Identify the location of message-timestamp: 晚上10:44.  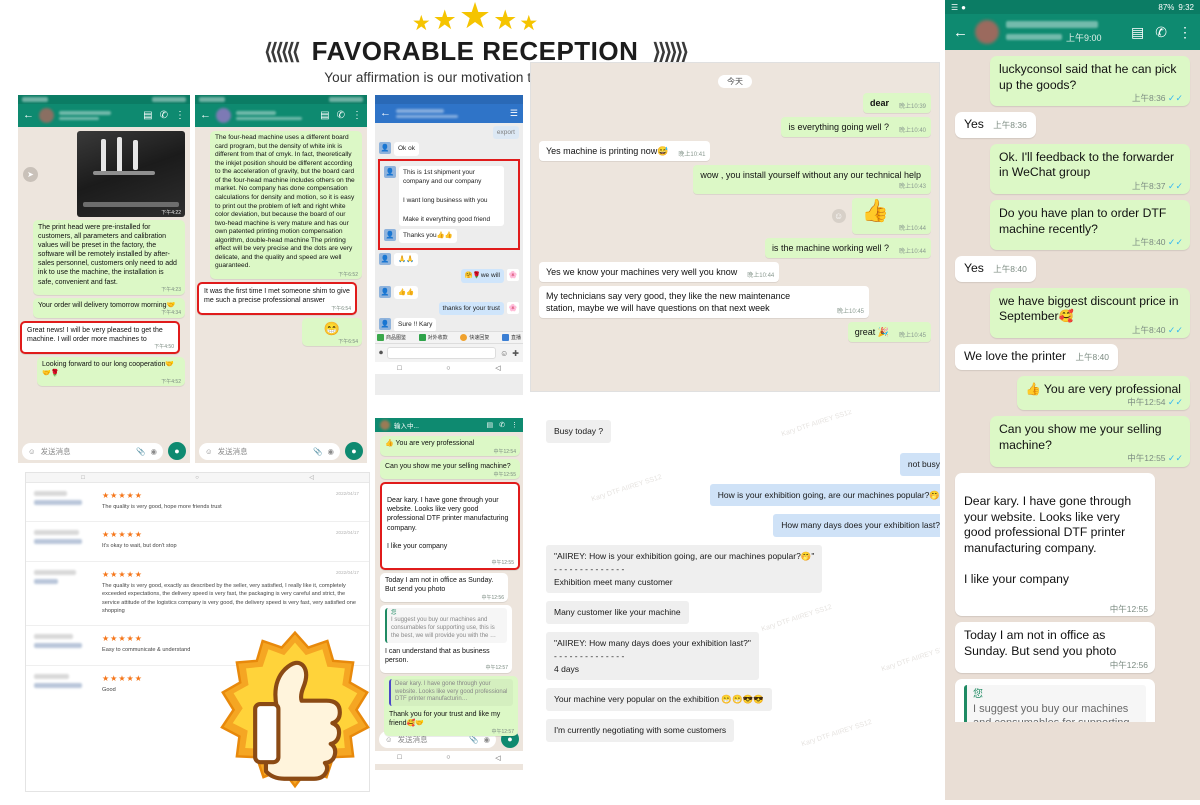
(912, 228).